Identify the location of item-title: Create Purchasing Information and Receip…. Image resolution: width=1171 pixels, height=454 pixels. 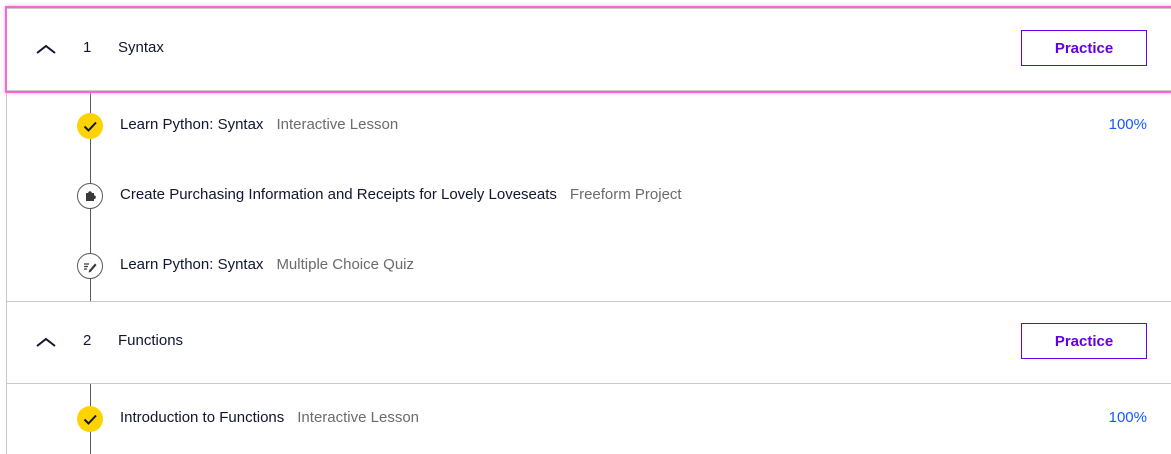
(401, 194).